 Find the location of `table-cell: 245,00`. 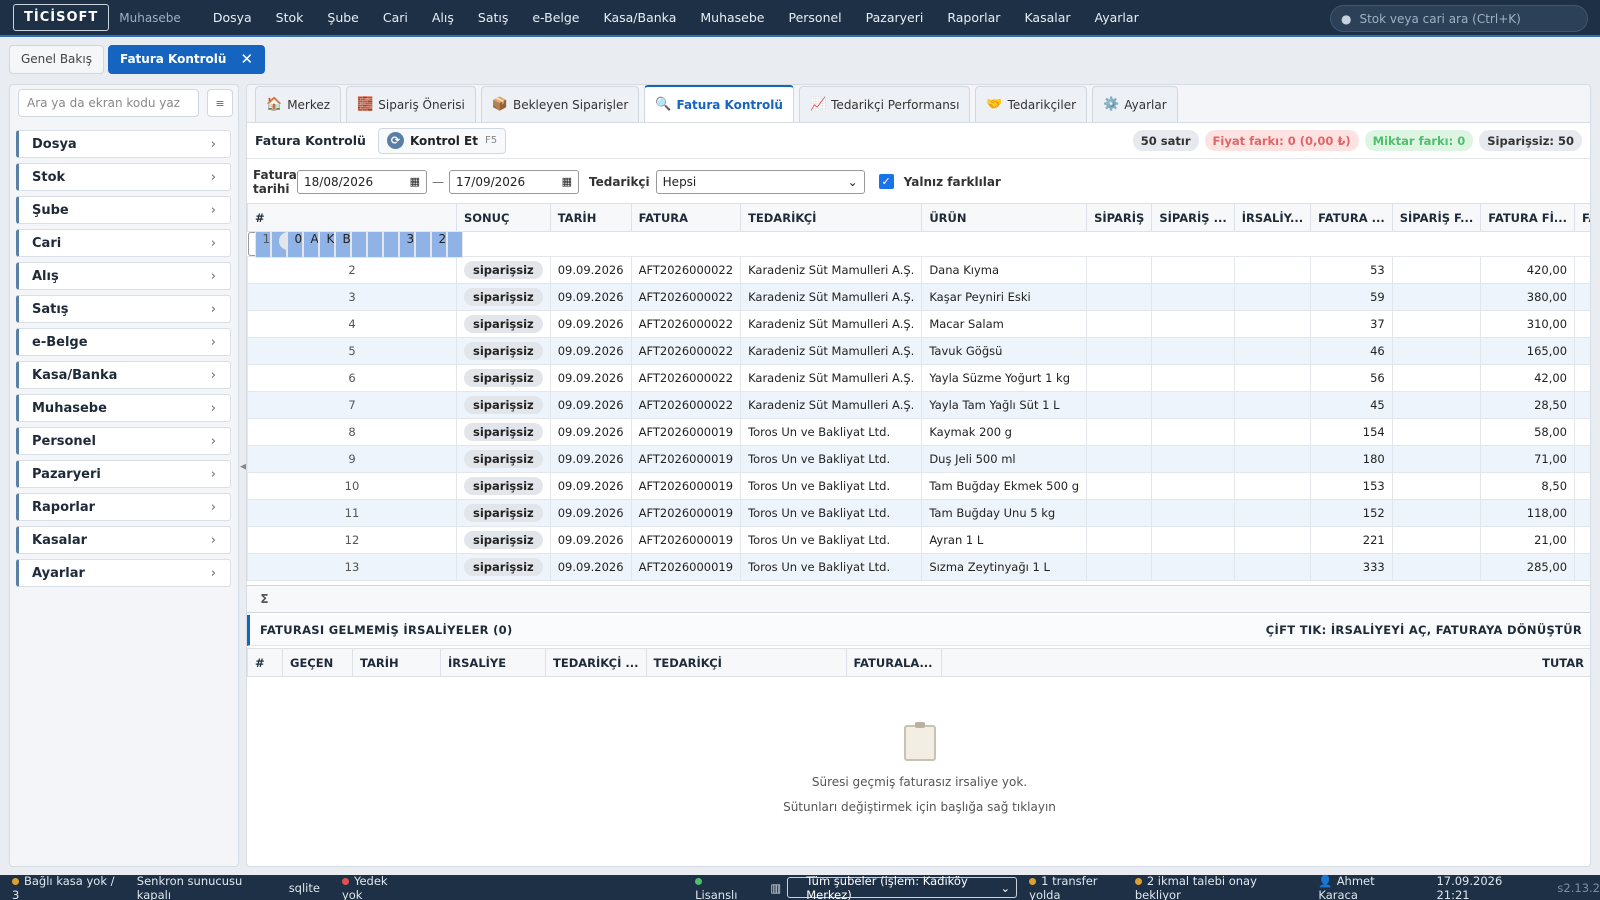

table-cell: 245,00 is located at coordinates (438, 244).